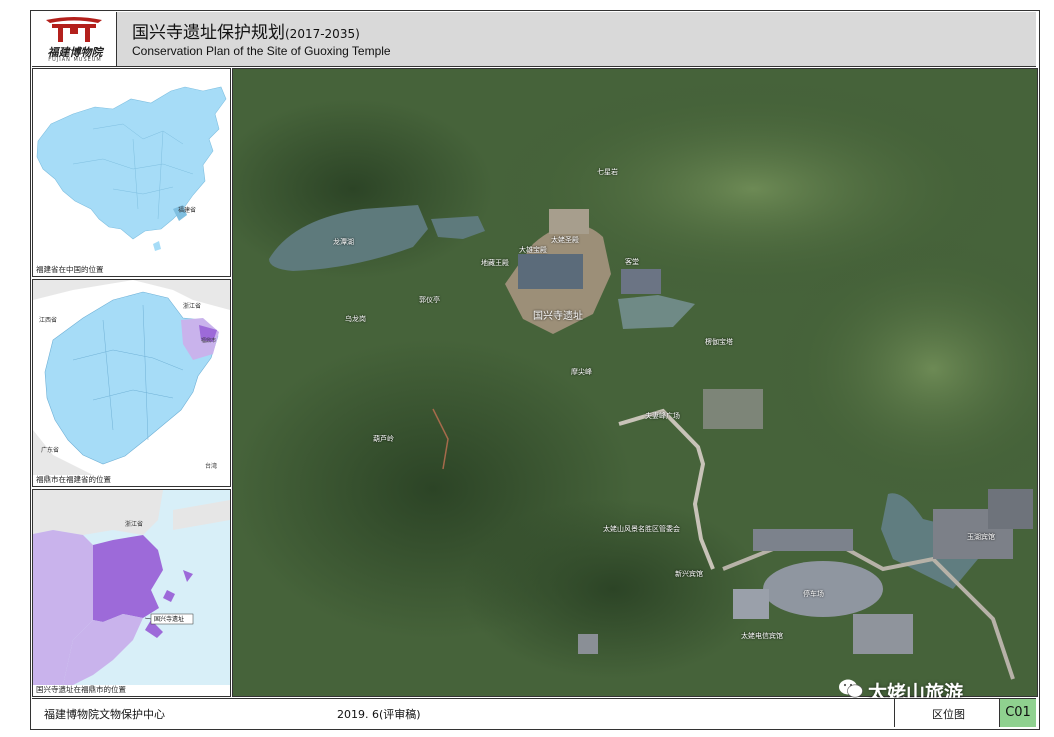  I want to click on title-chinese: 国兴寺遗址保护规划(2017-2035), so click(246, 30).